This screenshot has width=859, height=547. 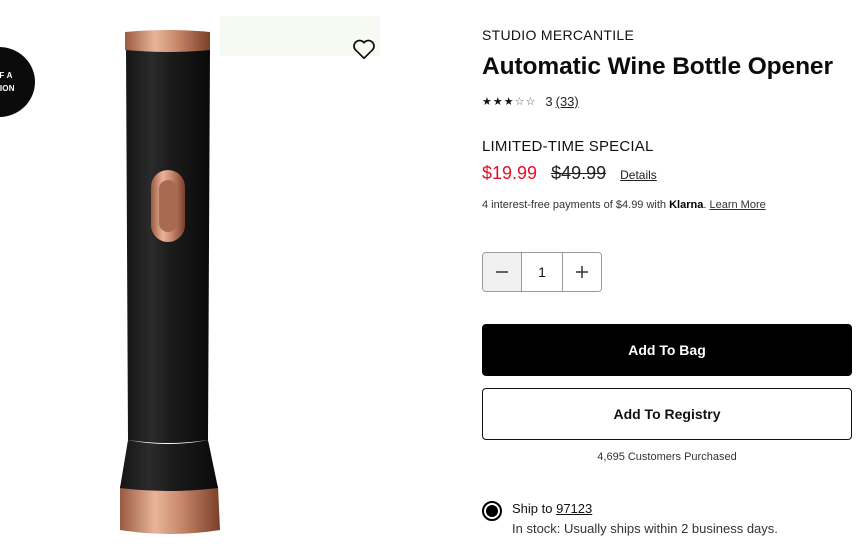 I want to click on opener-top-cap, so click(x=167, y=41).